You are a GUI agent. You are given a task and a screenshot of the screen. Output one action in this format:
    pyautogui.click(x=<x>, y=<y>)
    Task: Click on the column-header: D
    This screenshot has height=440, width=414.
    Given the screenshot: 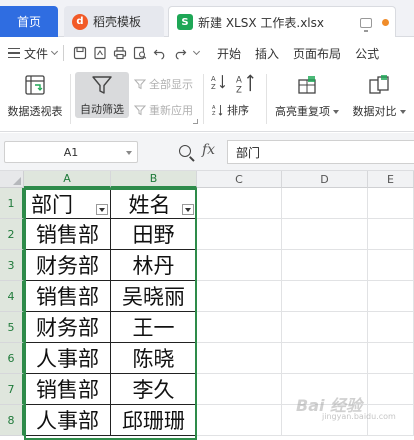 What is the action you would take?
    pyautogui.click(x=325, y=179)
    